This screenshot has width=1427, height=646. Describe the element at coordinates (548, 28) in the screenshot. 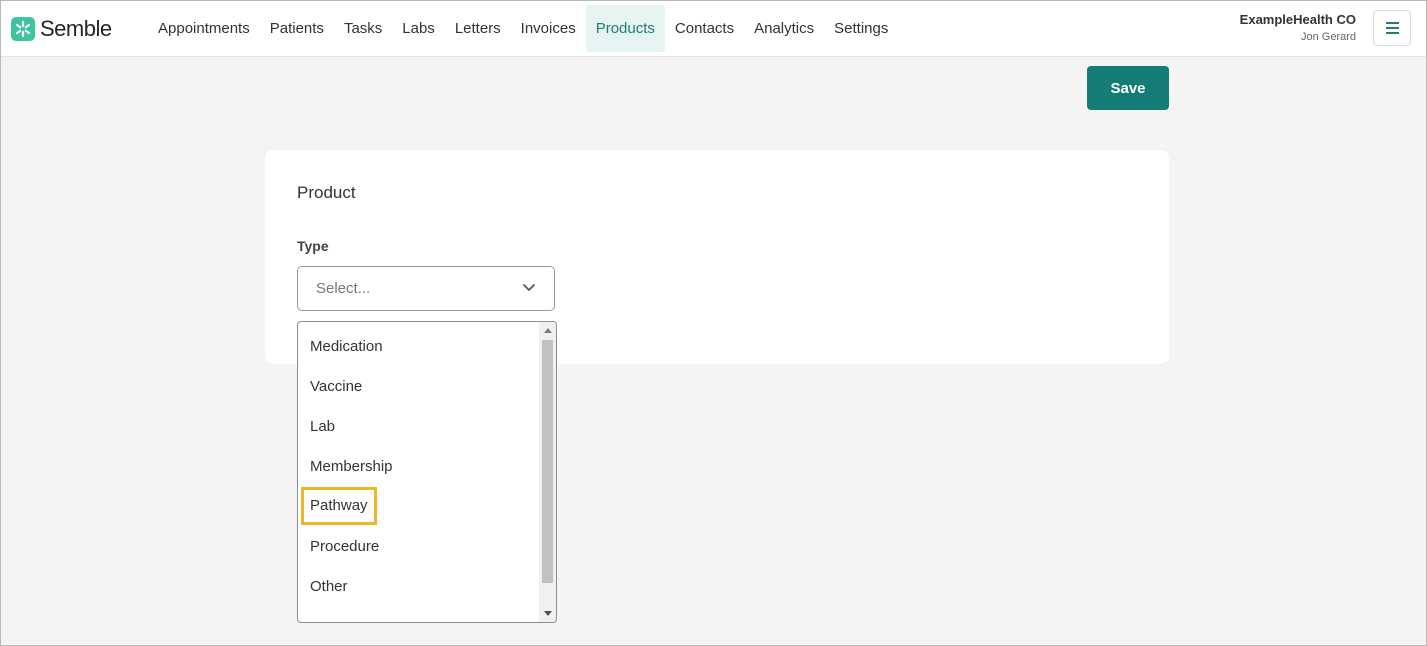

I see `nav-invoices: Invoices` at that location.